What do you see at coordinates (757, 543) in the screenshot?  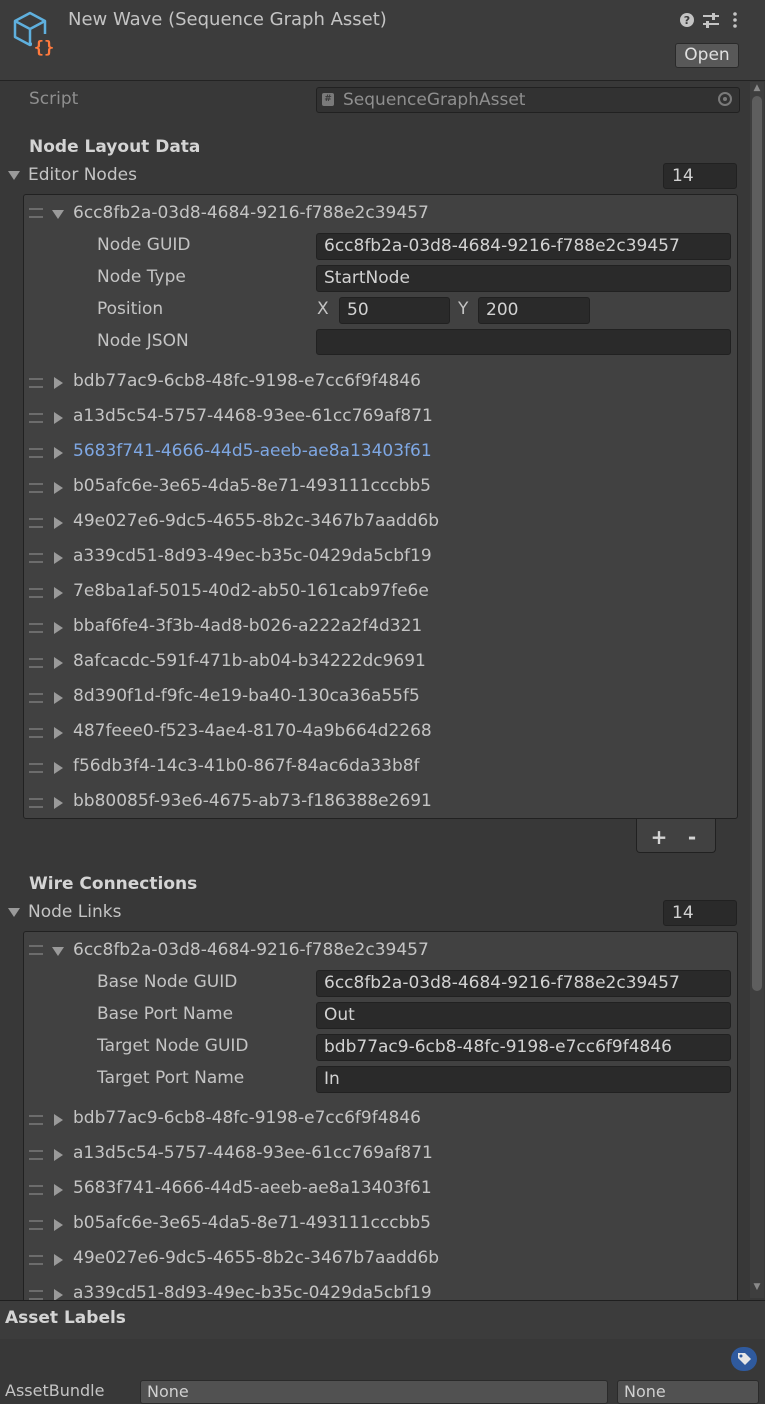 I see `scrollbar-thumb` at bounding box center [757, 543].